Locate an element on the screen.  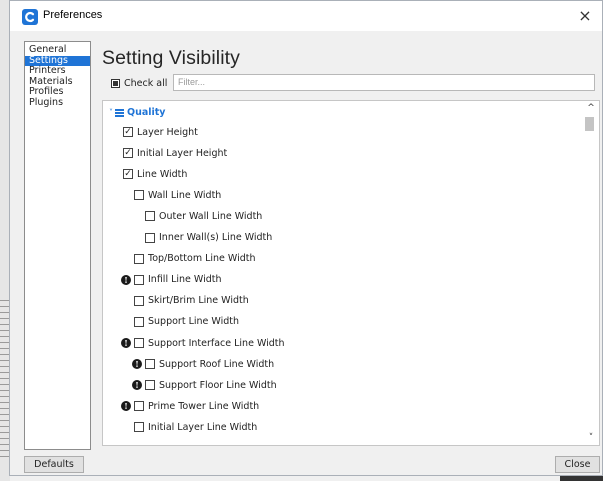
setting-row: Outer Wall Line Width is located at coordinates (203, 216).